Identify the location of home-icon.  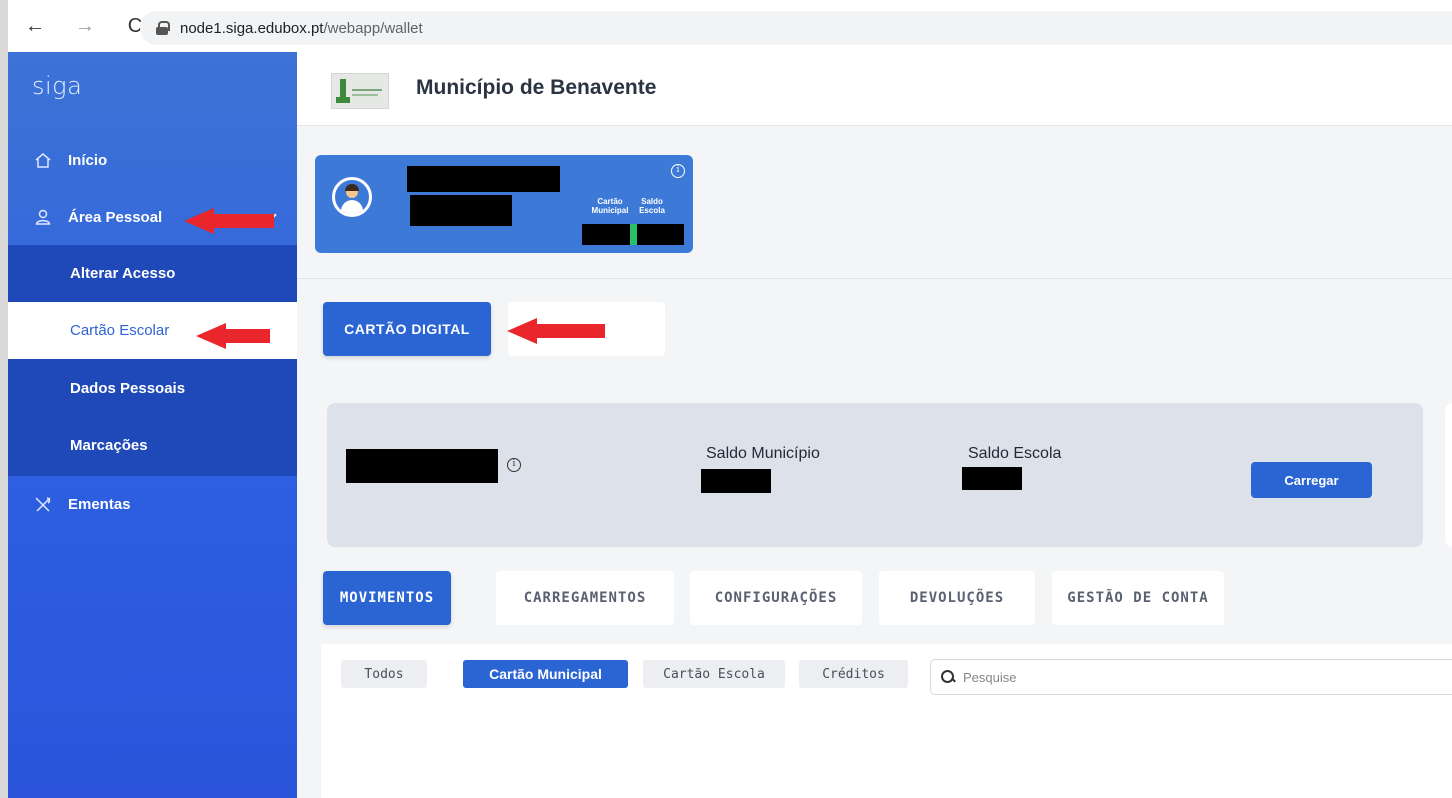
(43, 160).